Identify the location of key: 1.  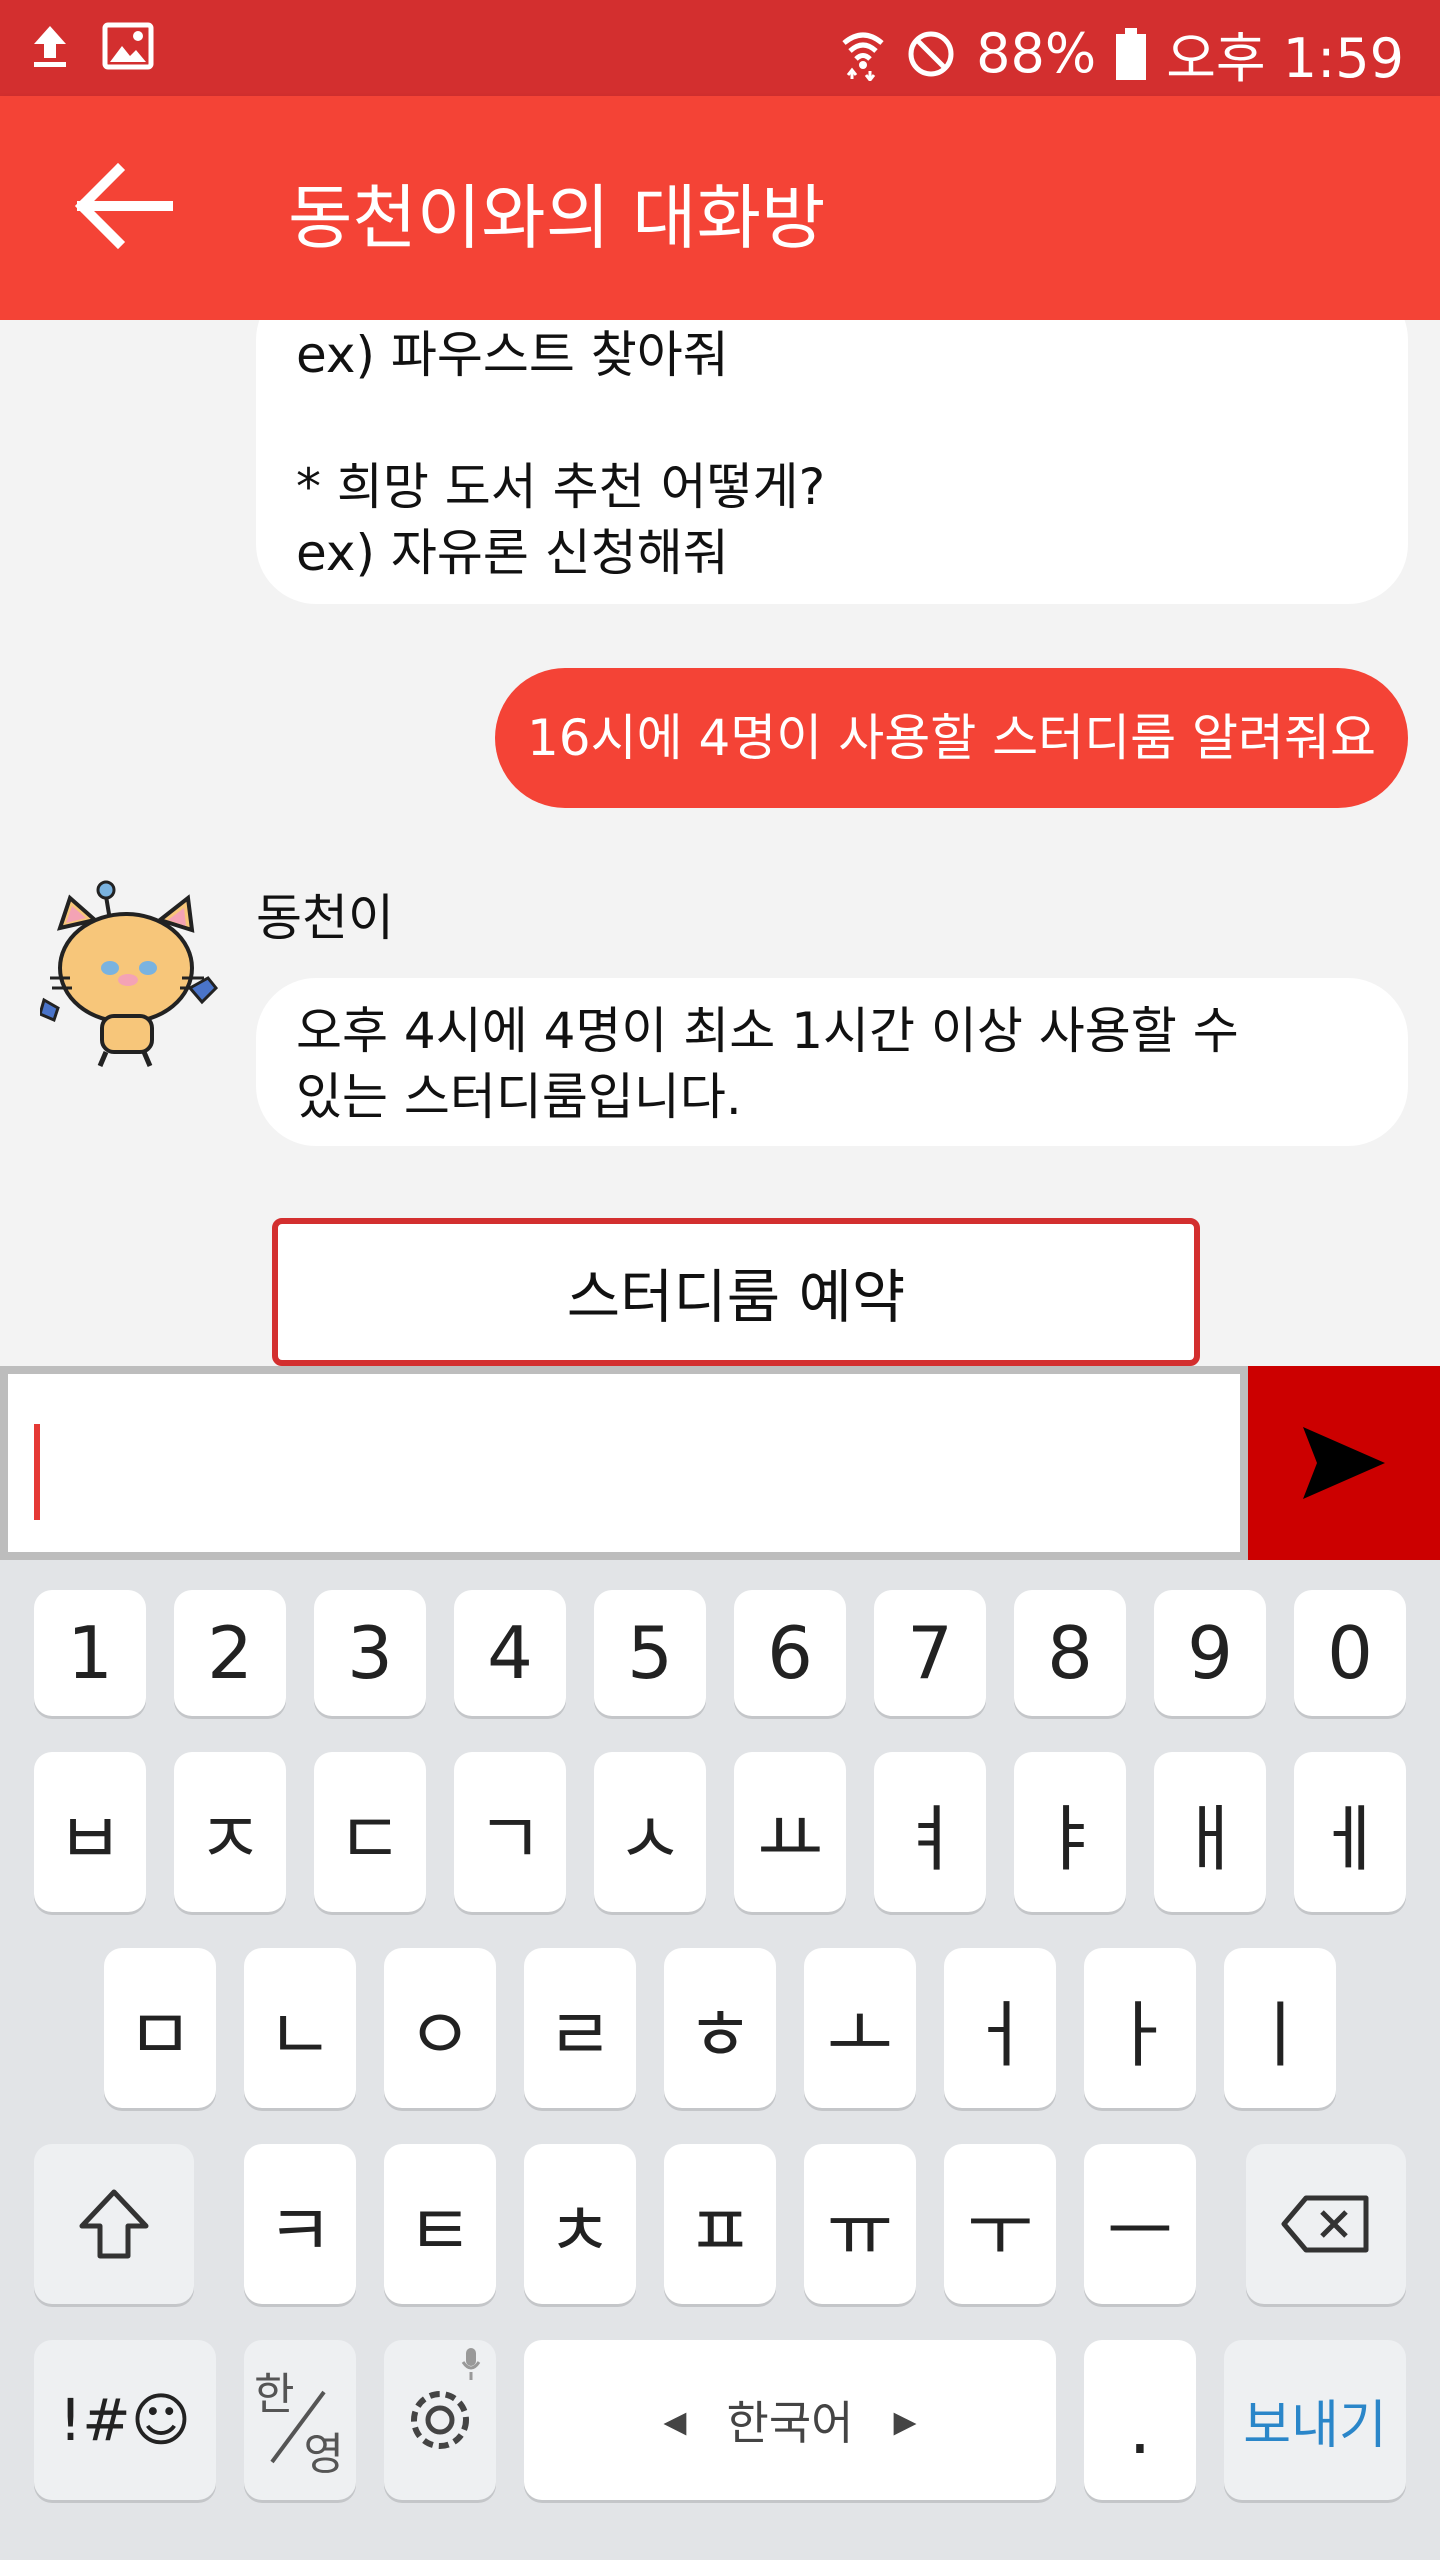
(90, 1653).